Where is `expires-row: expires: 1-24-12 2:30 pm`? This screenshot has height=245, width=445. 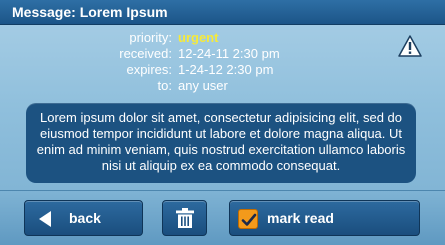 expires-row: expires: 1-24-12 2:30 pm is located at coordinates (222, 70).